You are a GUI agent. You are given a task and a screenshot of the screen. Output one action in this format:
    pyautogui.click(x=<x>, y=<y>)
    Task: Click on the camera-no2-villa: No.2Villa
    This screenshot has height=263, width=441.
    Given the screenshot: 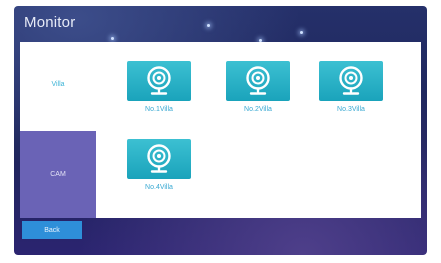 What is the action you would take?
    pyautogui.click(x=258, y=87)
    